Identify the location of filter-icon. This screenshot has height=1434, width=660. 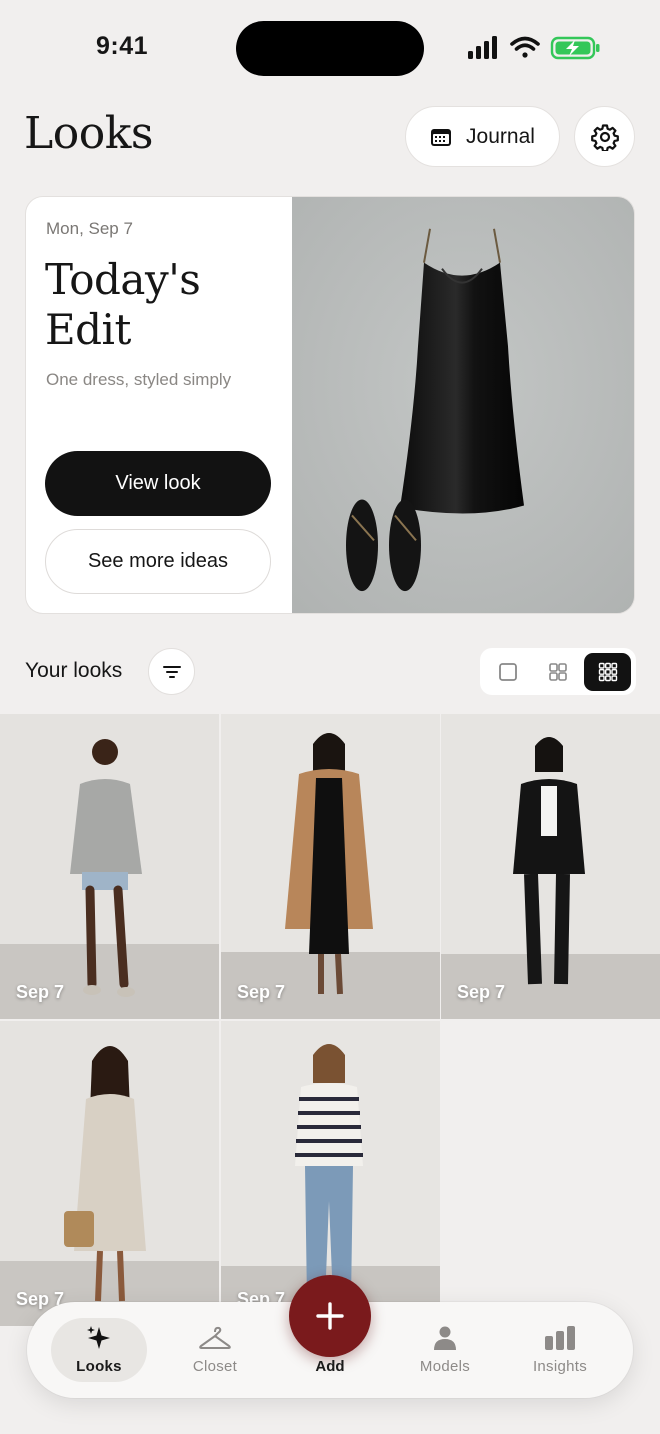
(171, 671).